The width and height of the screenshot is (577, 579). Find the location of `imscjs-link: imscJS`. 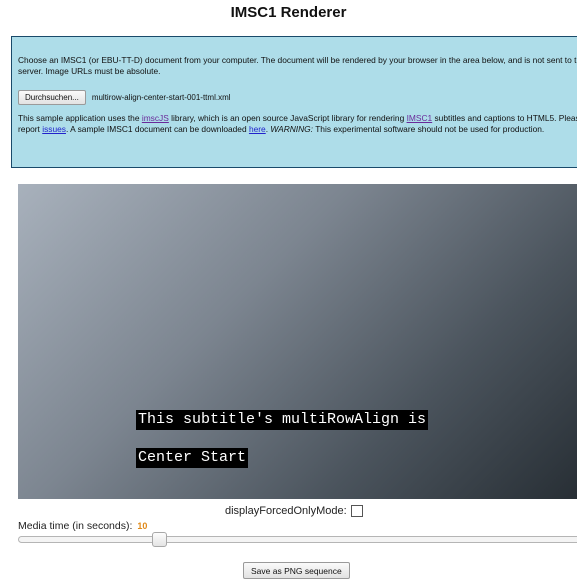

imscjs-link: imscJS is located at coordinates (155, 118).